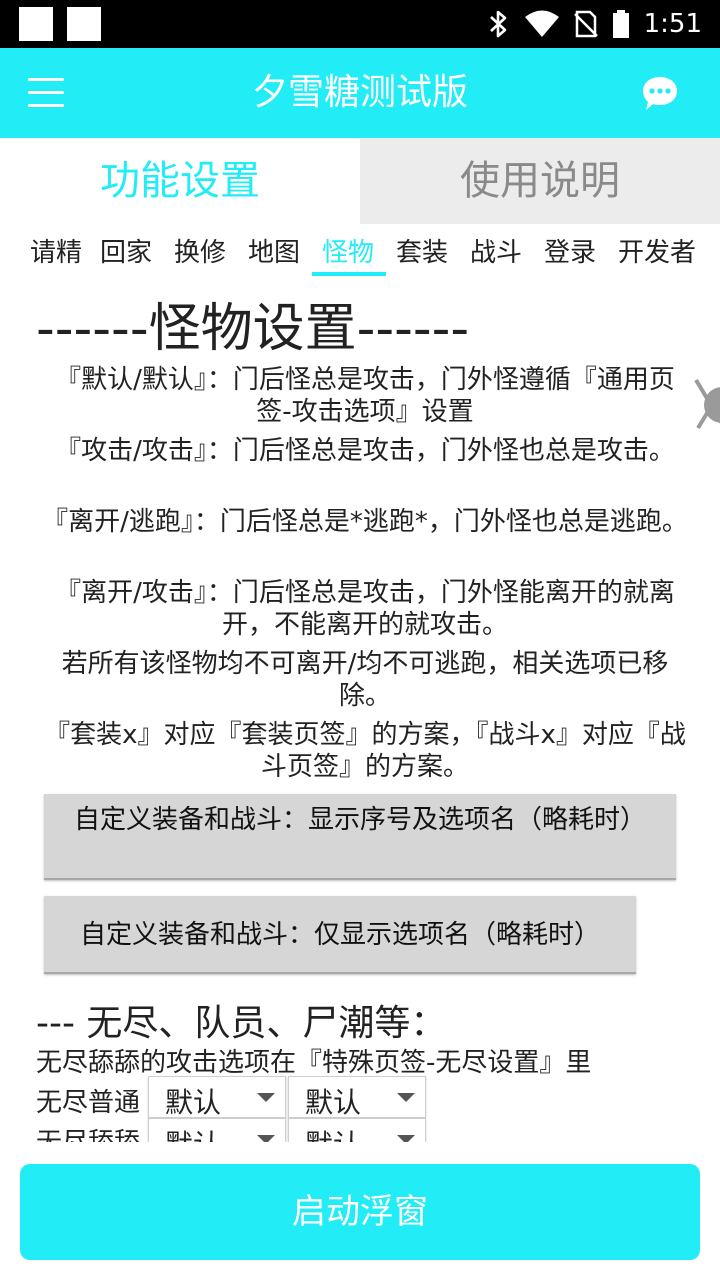 This screenshot has width=720, height=1280. Describe the element at coordinates (253, 329) in the screenshot. I see `section-title: ------怪物设置------` at that location.